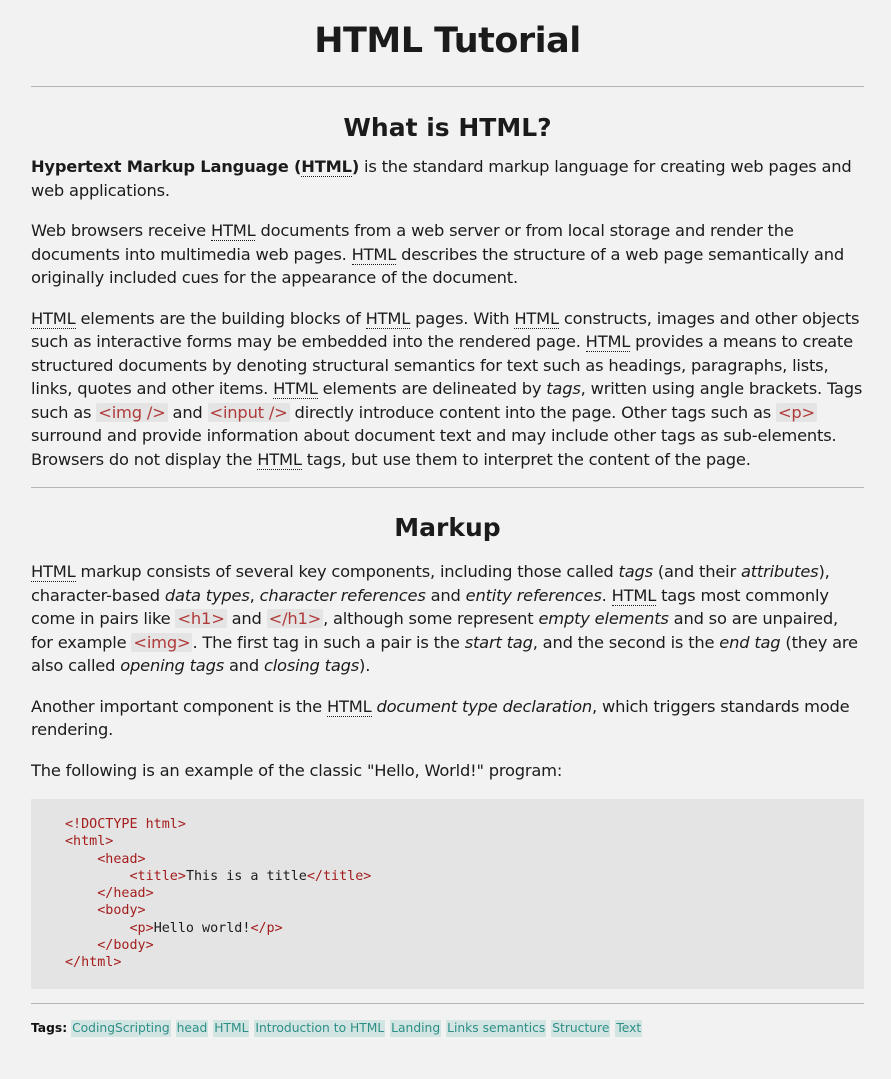 The height and width of the screenshot is (1079, 891). What do you see at coordinates (231, 1028) in the screenshot?
I see `tag-link-html: HTML` at bounding box center [231, 1028].